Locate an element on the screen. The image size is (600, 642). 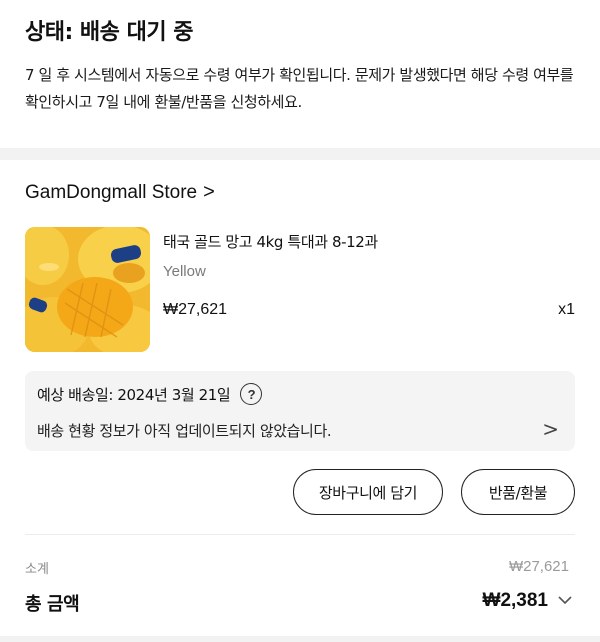
product-image is located at coordinates (87, 289).